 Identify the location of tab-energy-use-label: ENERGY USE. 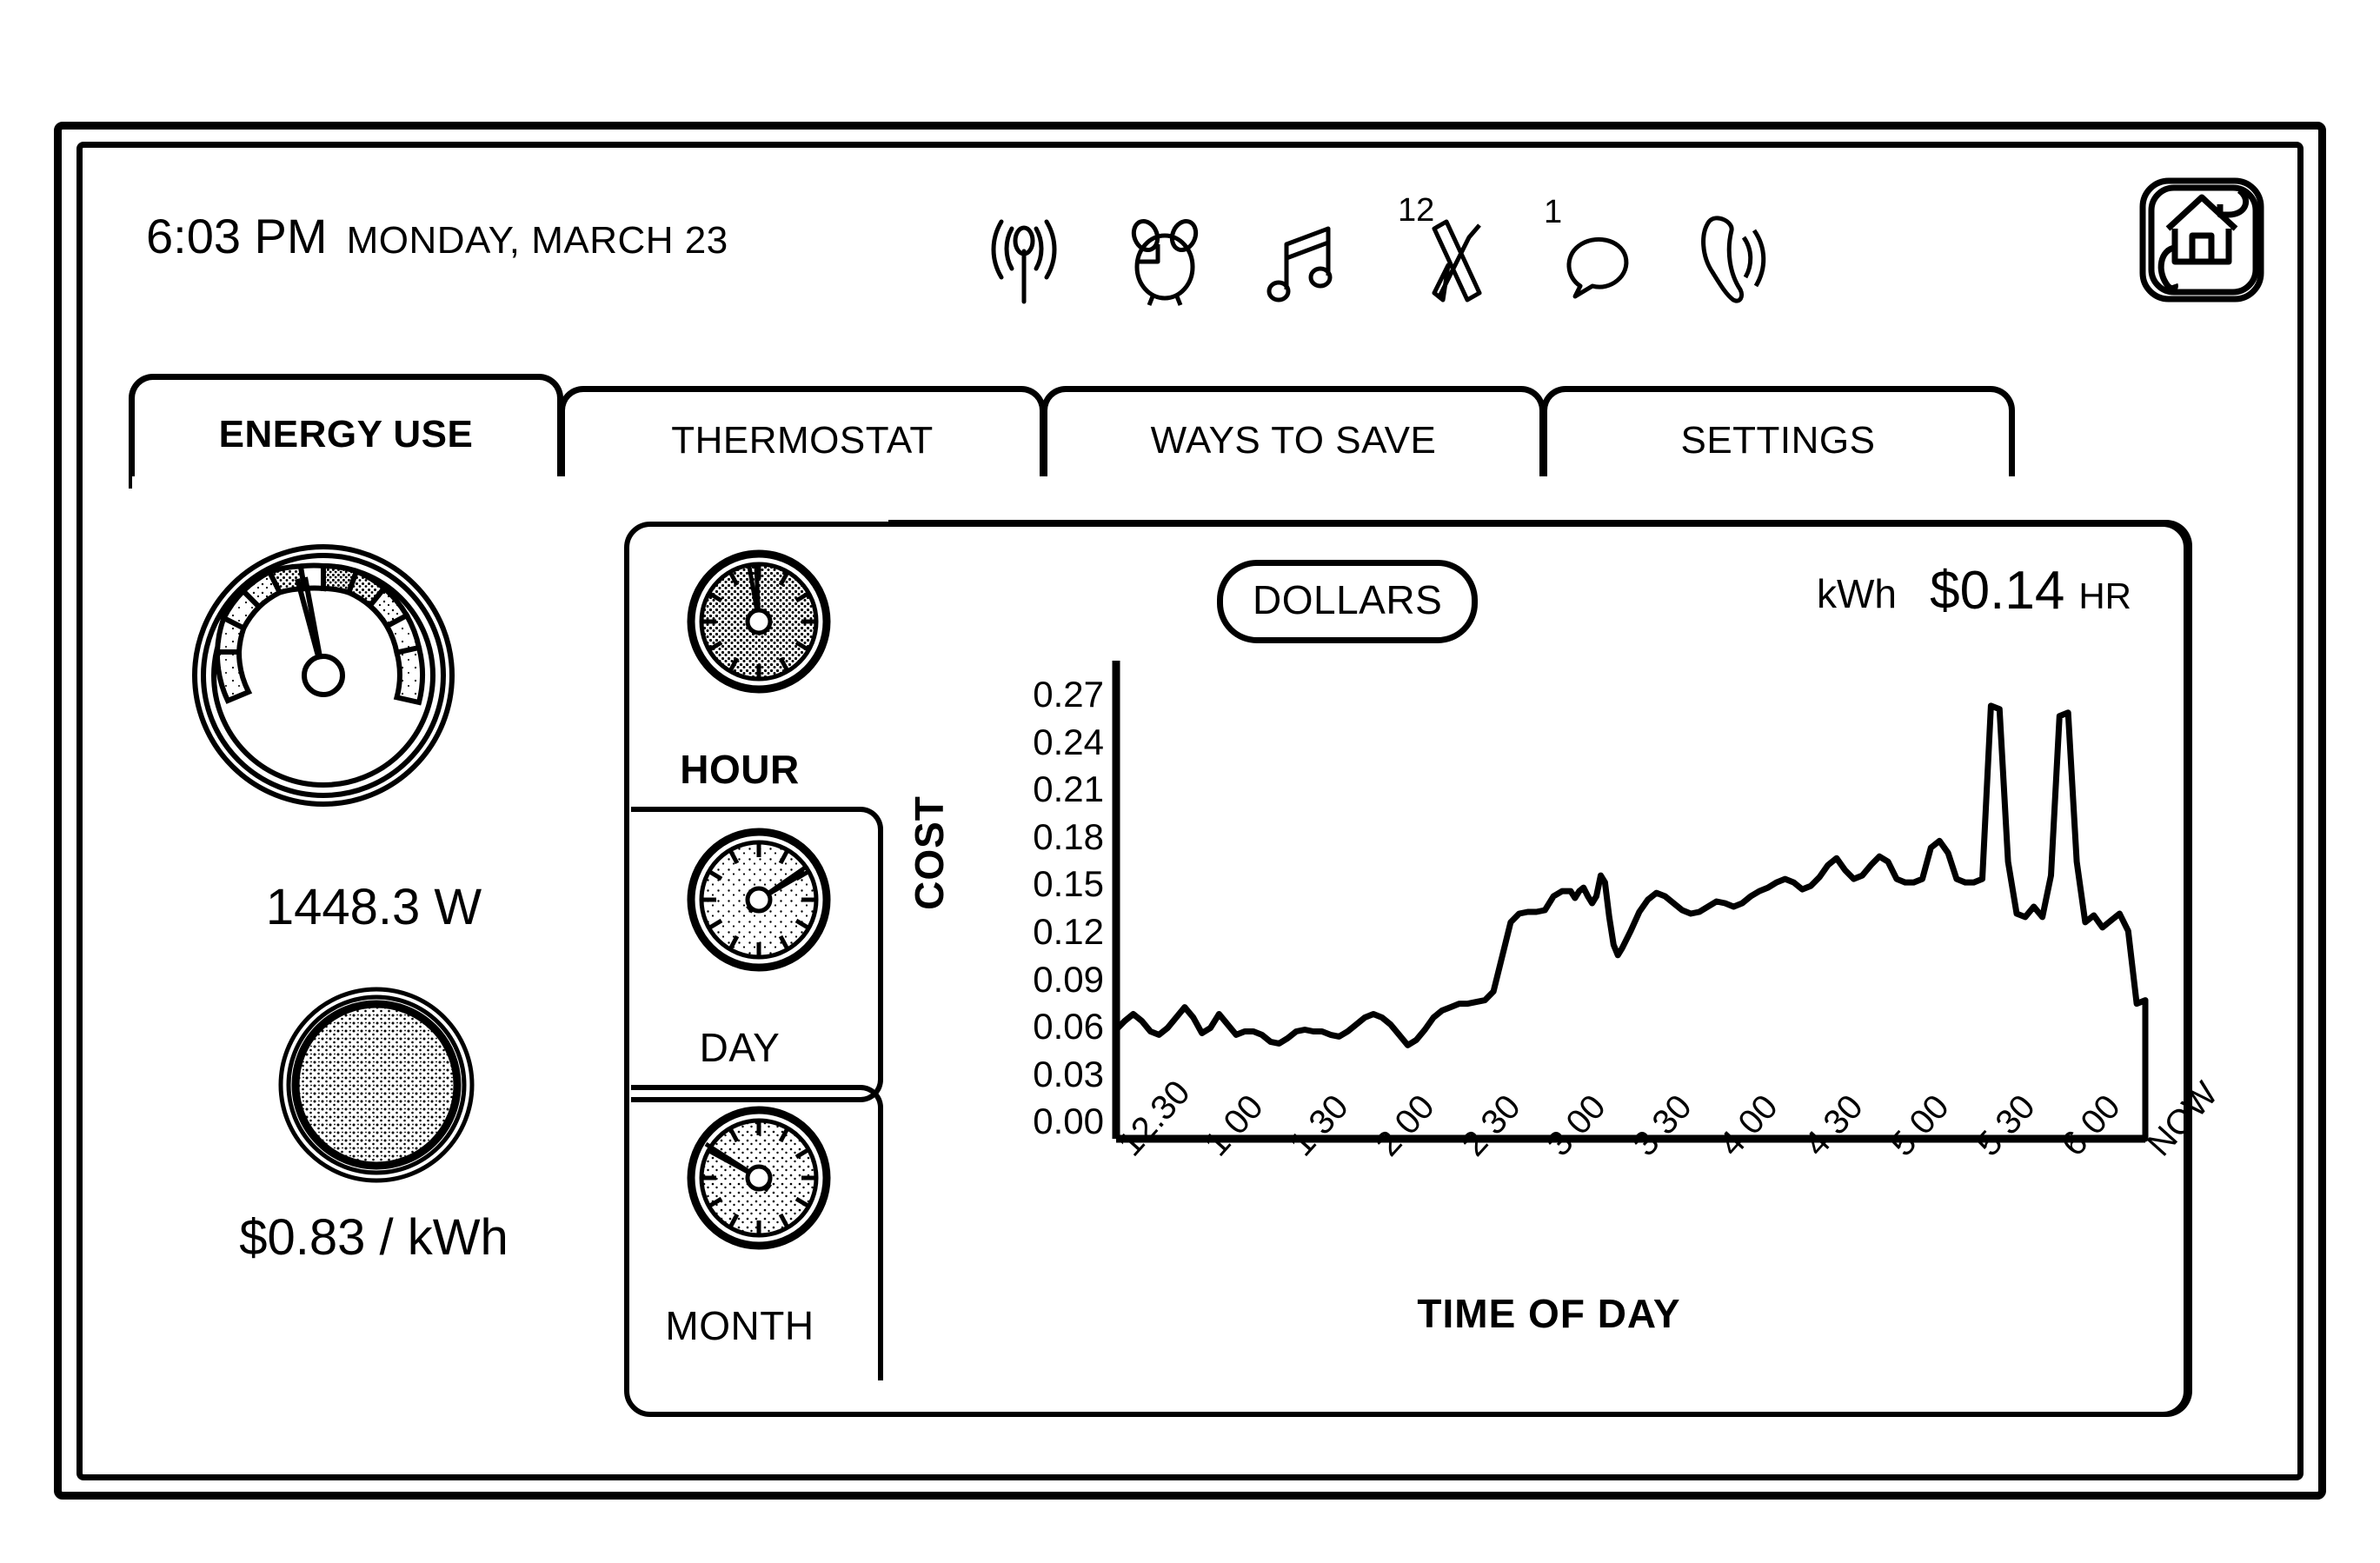
(346, 434).